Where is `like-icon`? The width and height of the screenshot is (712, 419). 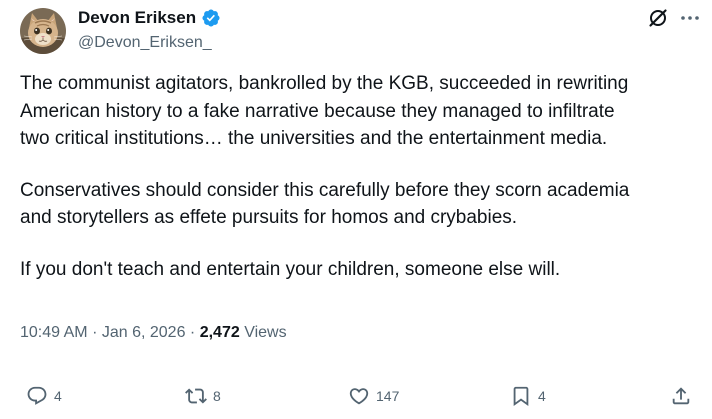 like-icon is located at coordinates (359, 396).